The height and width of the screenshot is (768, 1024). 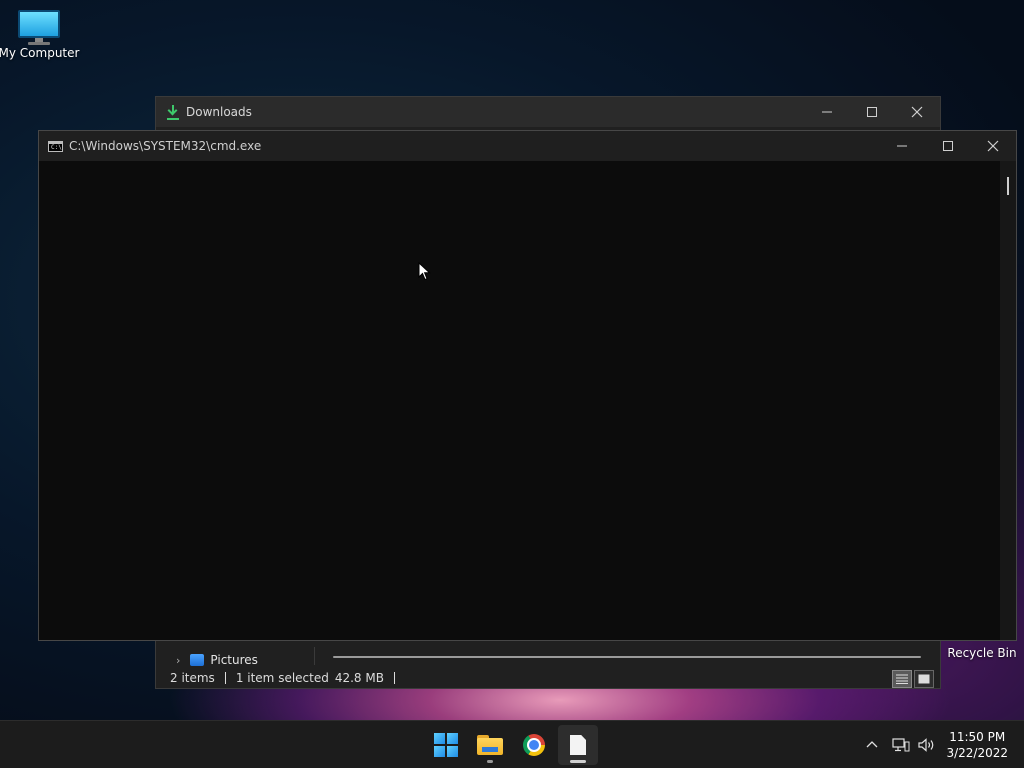 I want to click on desktop-icon-label: Recycle Bin, so click(x=982, y=653).